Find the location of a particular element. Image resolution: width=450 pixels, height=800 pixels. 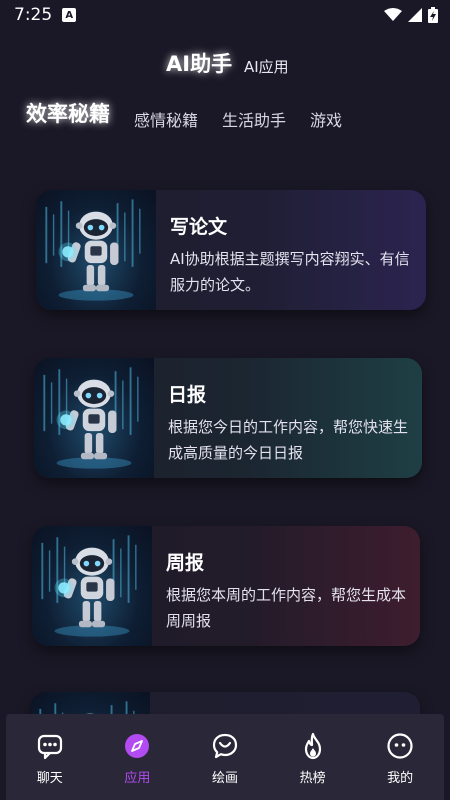

header-title: AI助手 is located at coordinates (199, 63).